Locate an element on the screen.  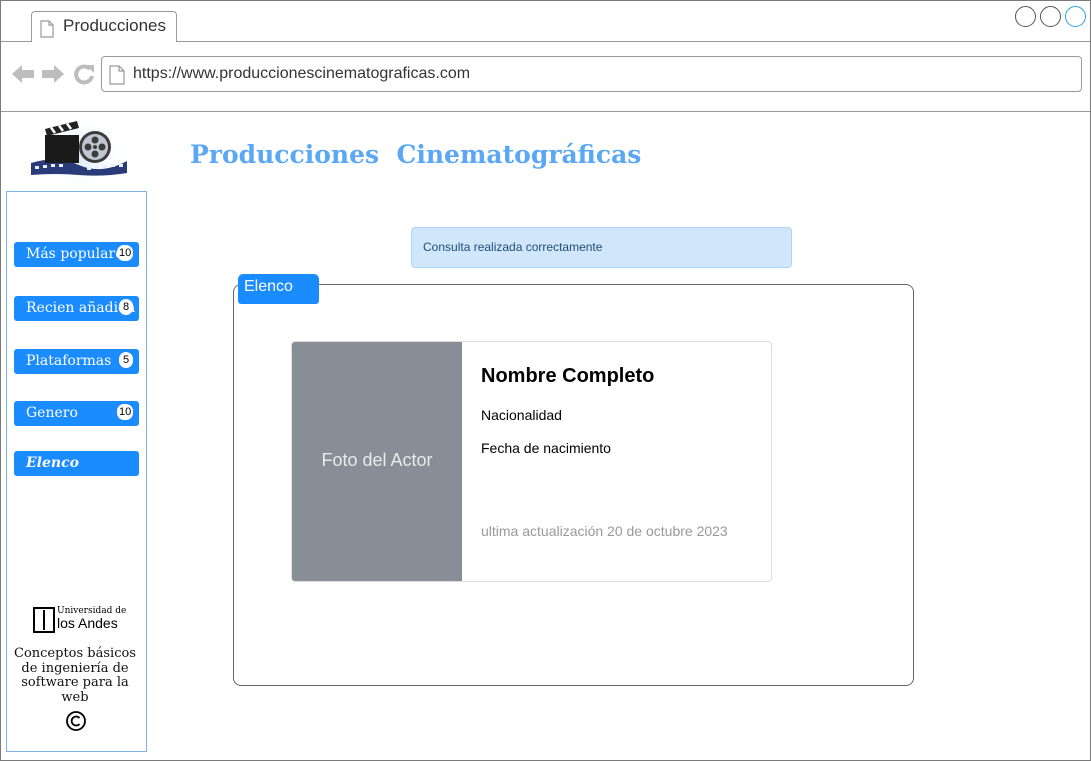
actor-photo-placeholder: Foto del Actor is located at coordinates (377, 461).